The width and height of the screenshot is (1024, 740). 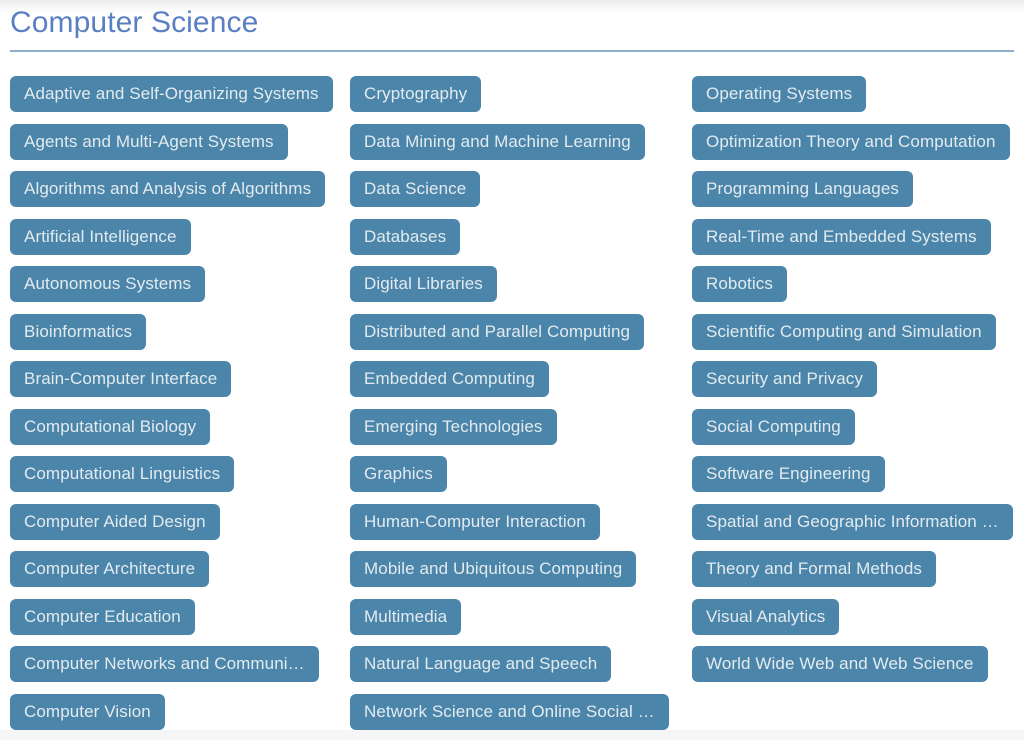 I want to click on topic-chip-label: Human-Computer Interaction, so click(x=475, y=521).